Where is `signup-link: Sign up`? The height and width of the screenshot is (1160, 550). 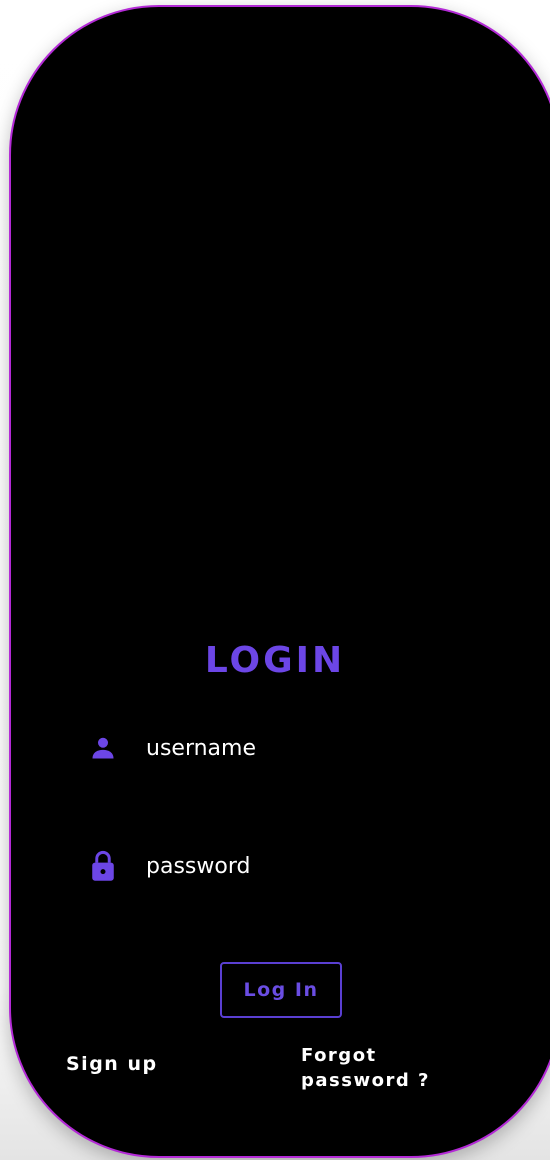 signup-link: Sign up is located at coordinates (112, 1064).